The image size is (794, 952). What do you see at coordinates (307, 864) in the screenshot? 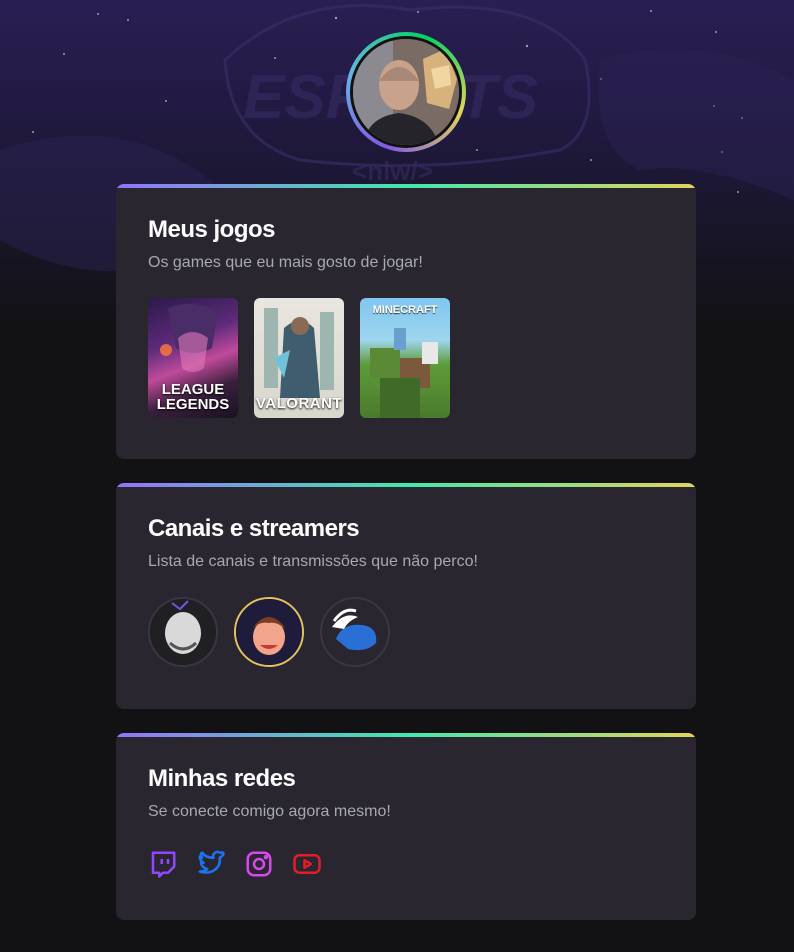
I see `youtube-icon` at bounding box center [307, 864].